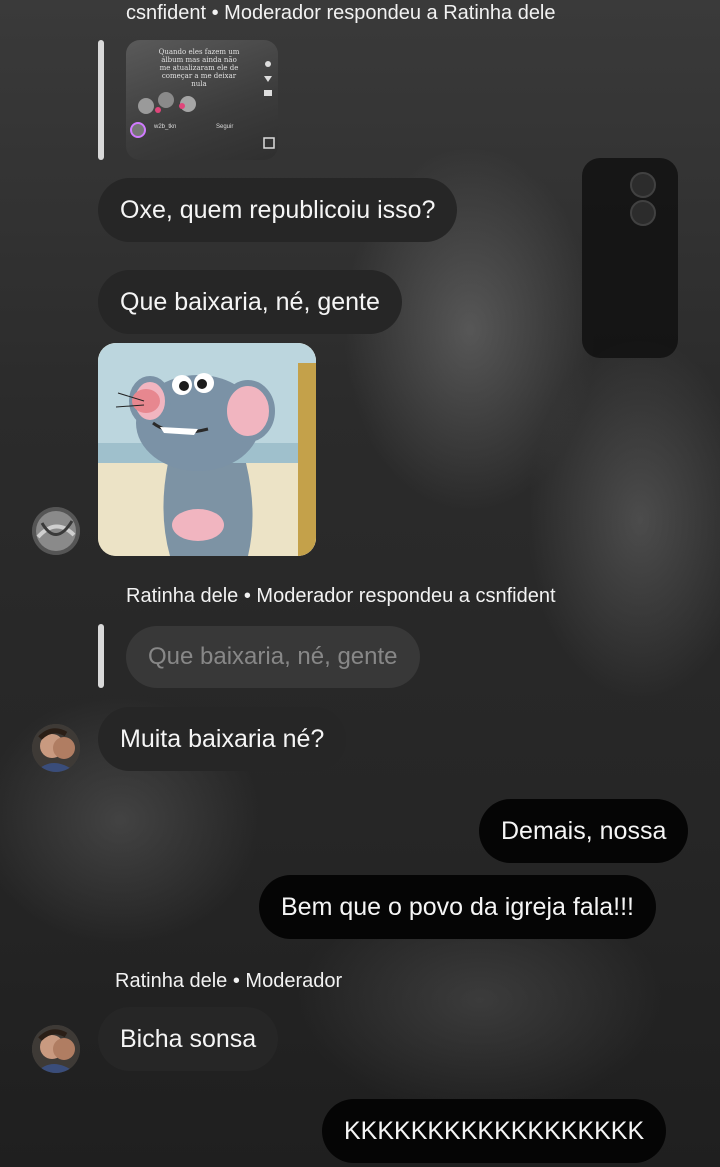 The height and width of the screenshot is (1167, 720). Describe the element at coordinates (222, 739) in the screenshot. I see `message-bubble: Muita baixaria né?` at that location.